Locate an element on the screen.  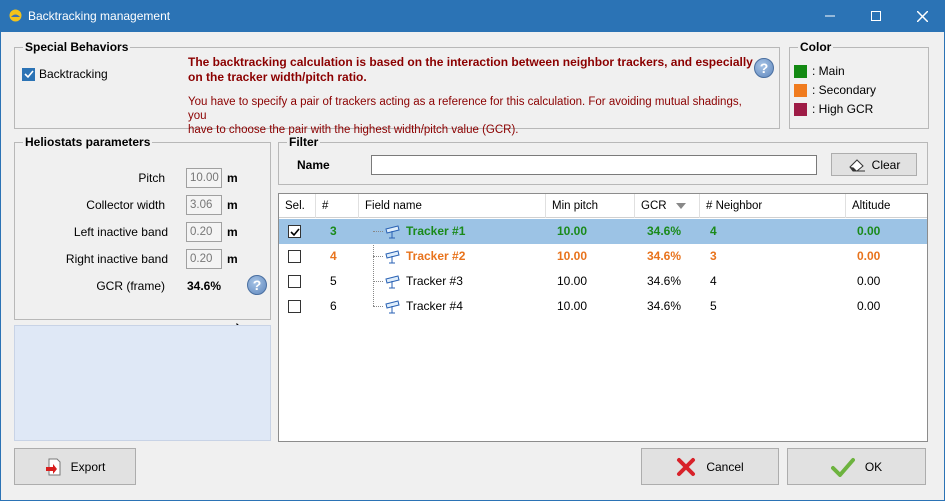
right-inactive-band-label: Right inactive band is located at coordinates (116, 259).